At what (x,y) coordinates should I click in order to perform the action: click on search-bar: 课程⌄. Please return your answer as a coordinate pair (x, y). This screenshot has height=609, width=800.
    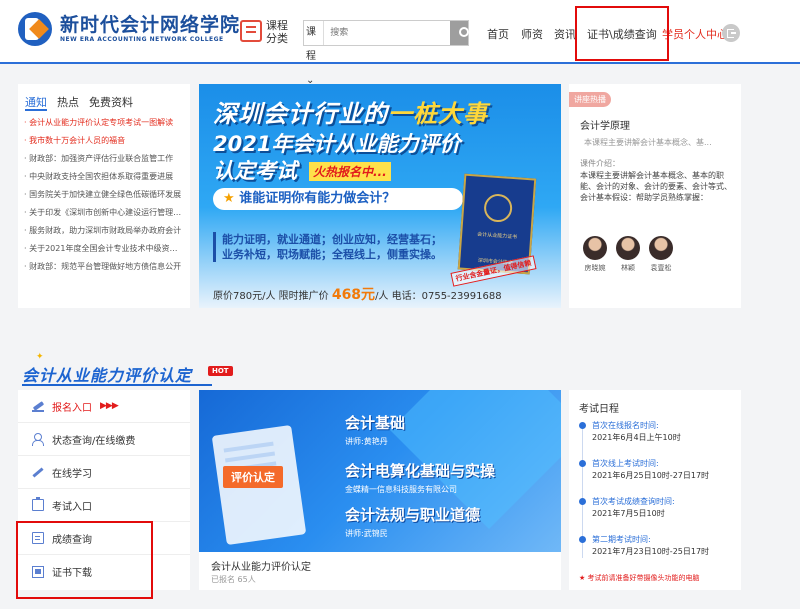
    Looking at the image, I should click on (386, 53).